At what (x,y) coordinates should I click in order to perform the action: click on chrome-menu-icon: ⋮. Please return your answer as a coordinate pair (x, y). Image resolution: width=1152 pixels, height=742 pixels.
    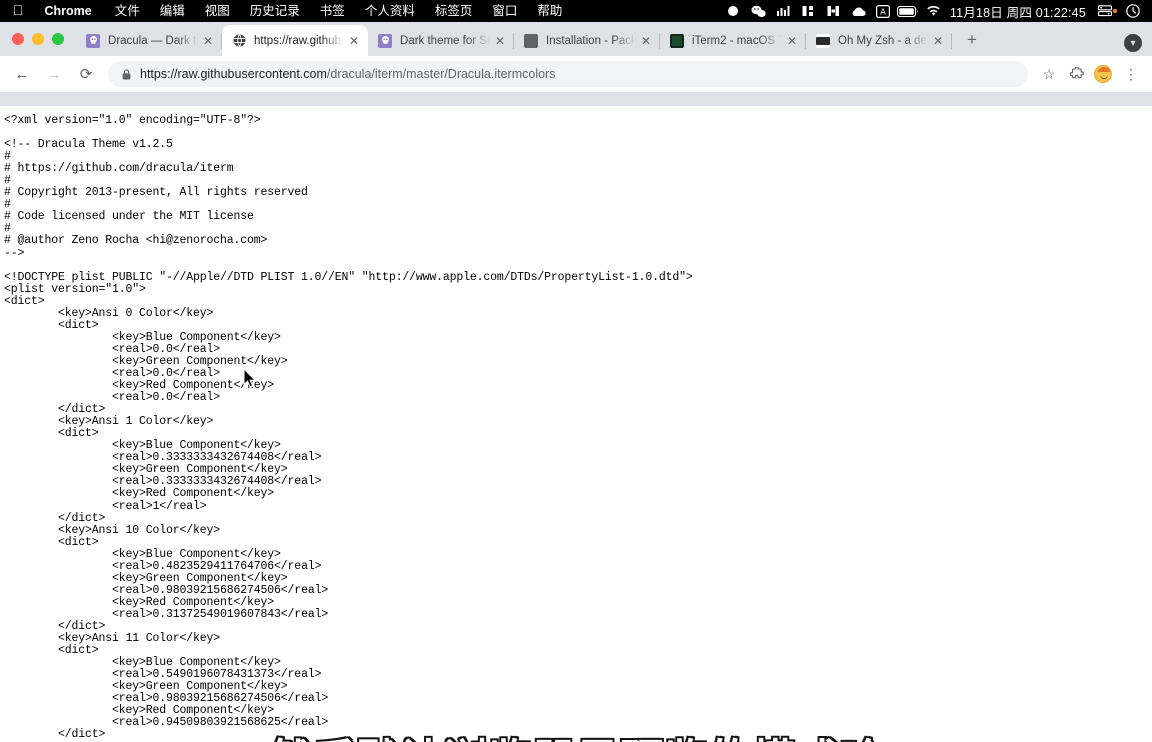
    Looking at the image, I should click on (1131, 74).